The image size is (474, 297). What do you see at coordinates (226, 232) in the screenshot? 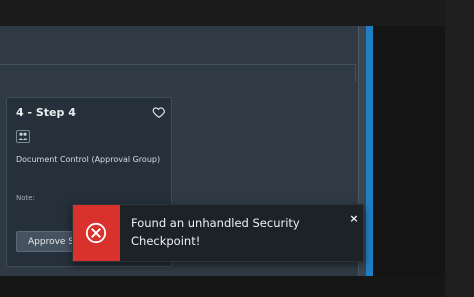
I see `toast-message: Found an unhandled Security Checkpoint!` at bounding box center [226, 232].